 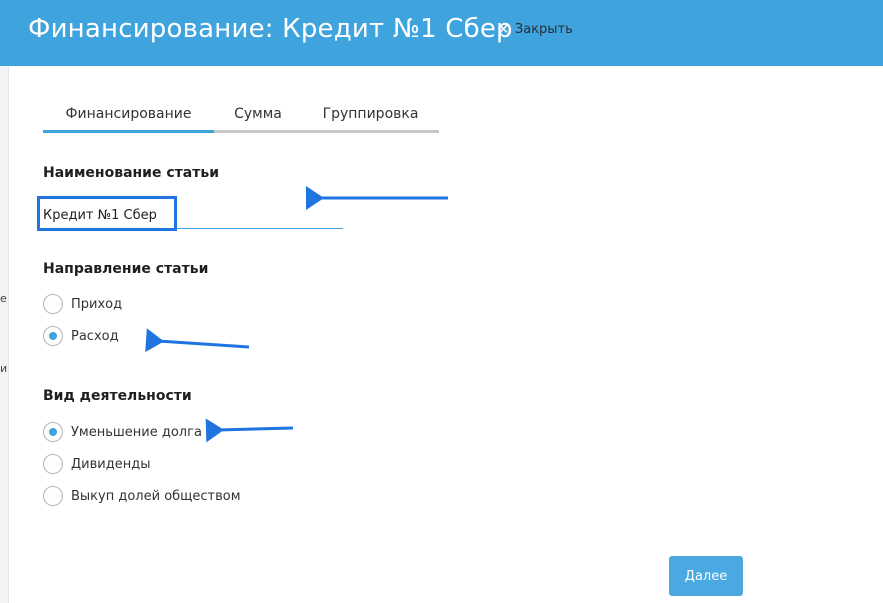 What do you see at coordinates (117, 396) in the screenshot?
I see `activity-heading: Вид деятельности` at bounding box center [117, 396].